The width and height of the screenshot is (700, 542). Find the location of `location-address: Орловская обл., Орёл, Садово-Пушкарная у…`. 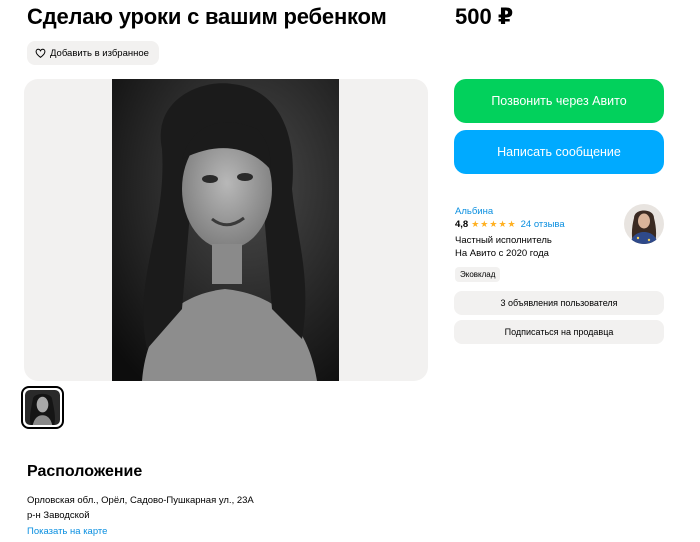

location-address: Орловская обл., Орёл, Садово-Пушкарная у… is located at coordinates (140, 500).